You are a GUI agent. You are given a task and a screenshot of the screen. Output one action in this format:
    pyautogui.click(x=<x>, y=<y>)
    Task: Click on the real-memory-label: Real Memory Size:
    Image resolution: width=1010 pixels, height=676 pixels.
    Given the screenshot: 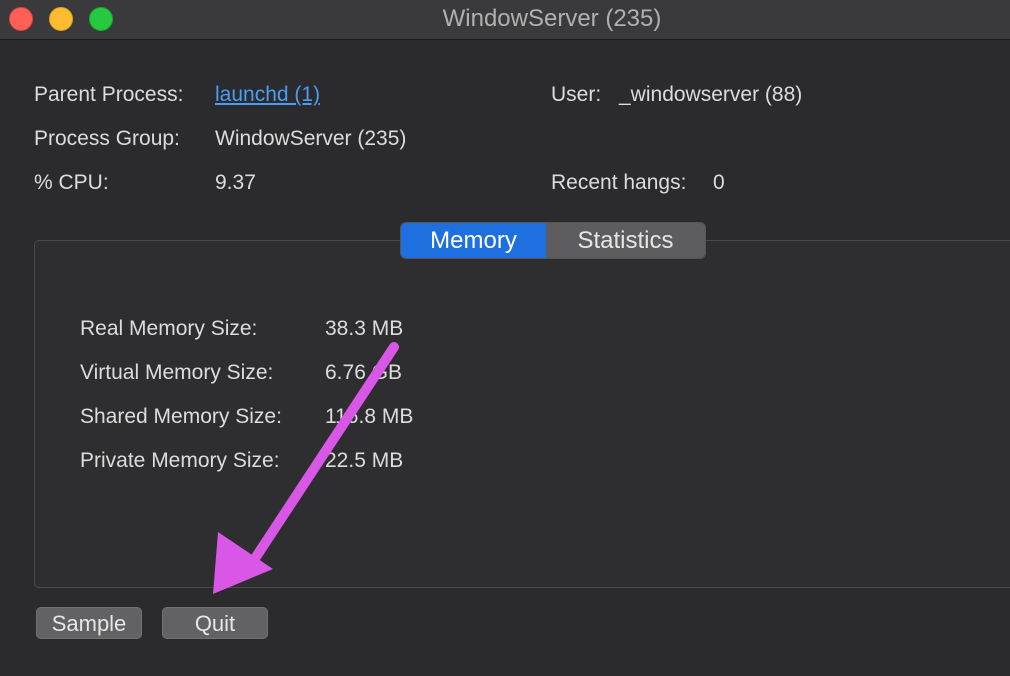 What is the action you would take?
    pyautogui.click(x=169, y=328)
    